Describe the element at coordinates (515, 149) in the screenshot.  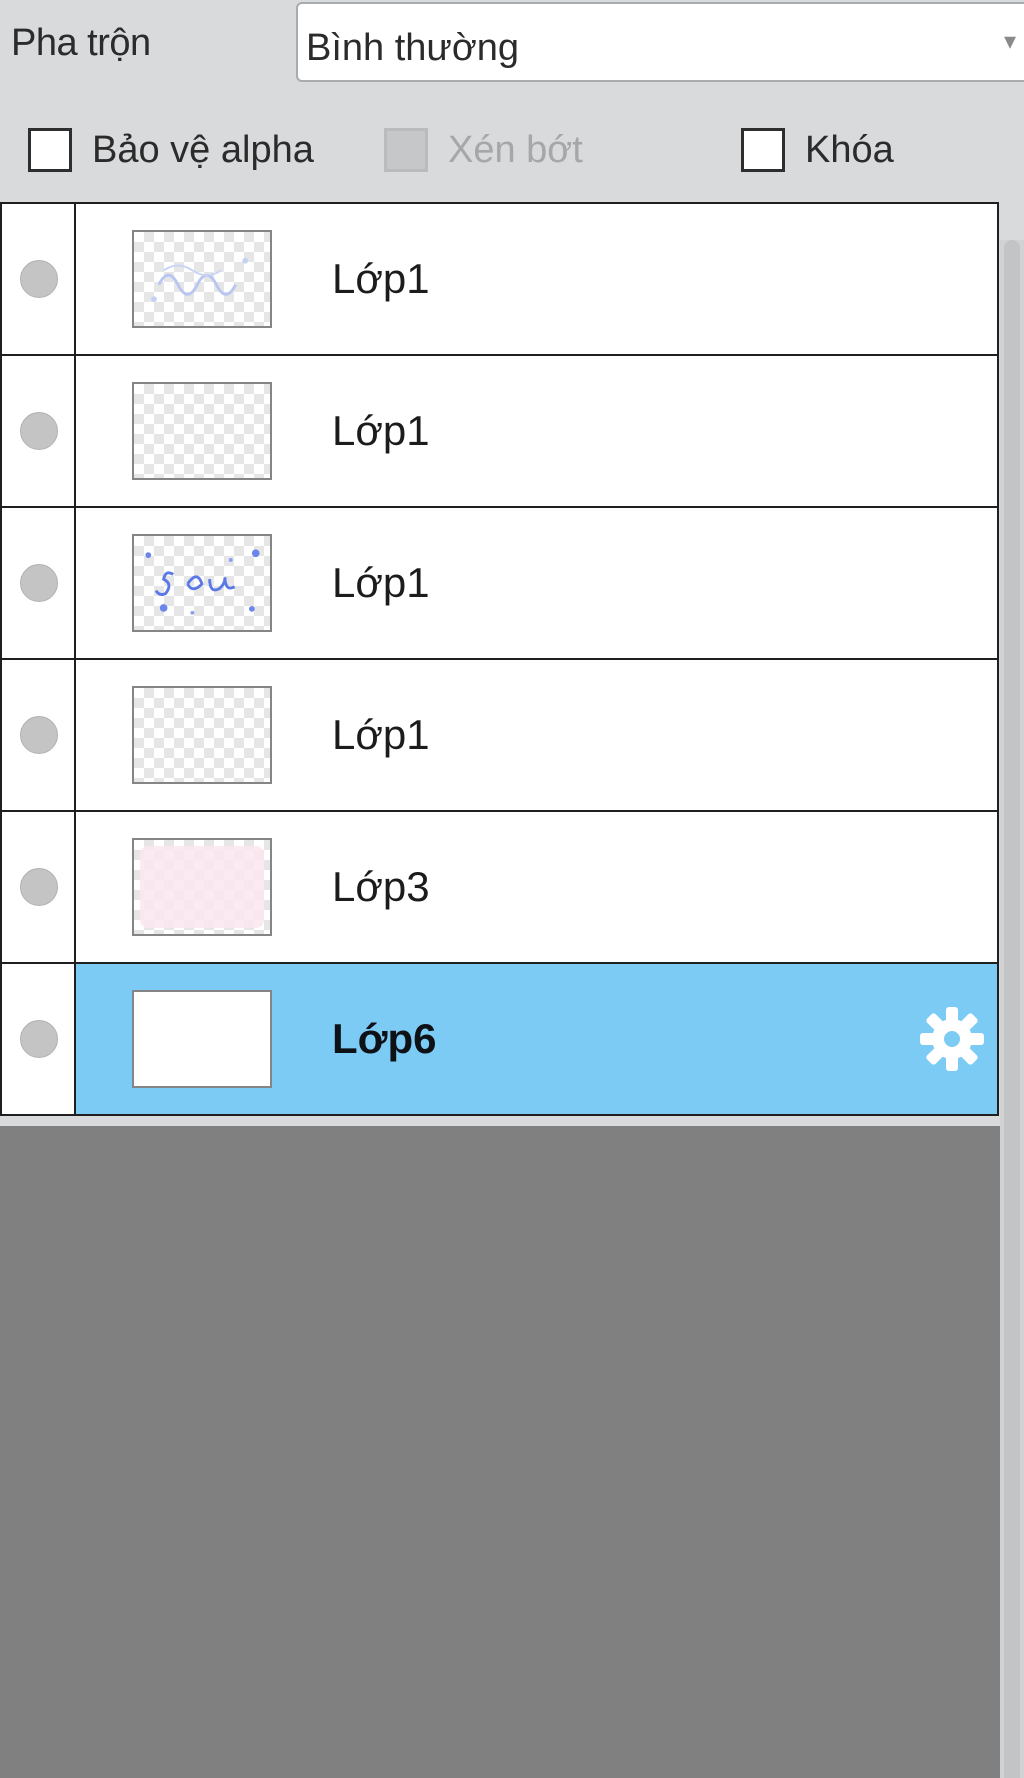
I see `clipping-label: Xén bớt` at that location.